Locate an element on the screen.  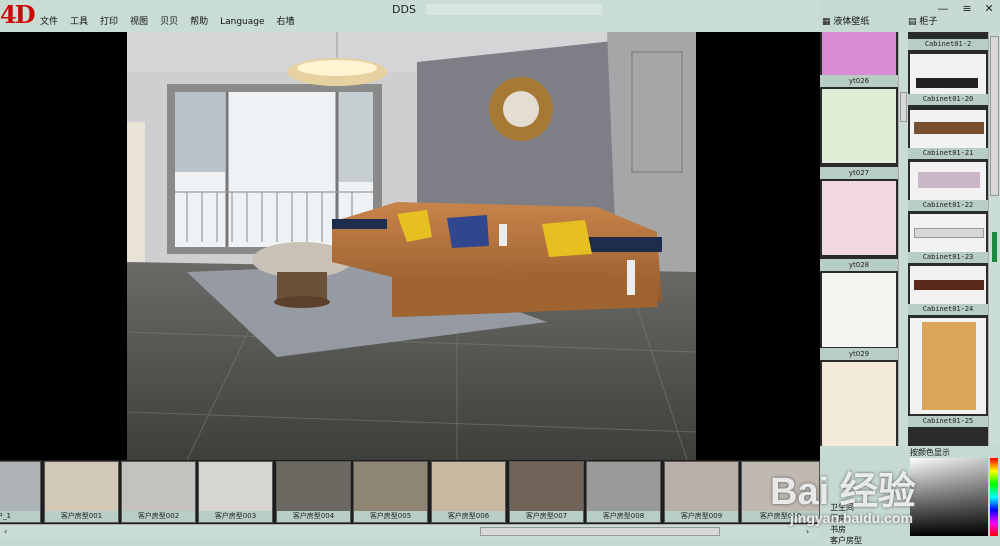
room-scrollbar: ‹ › is located at coordinates (410, 531).